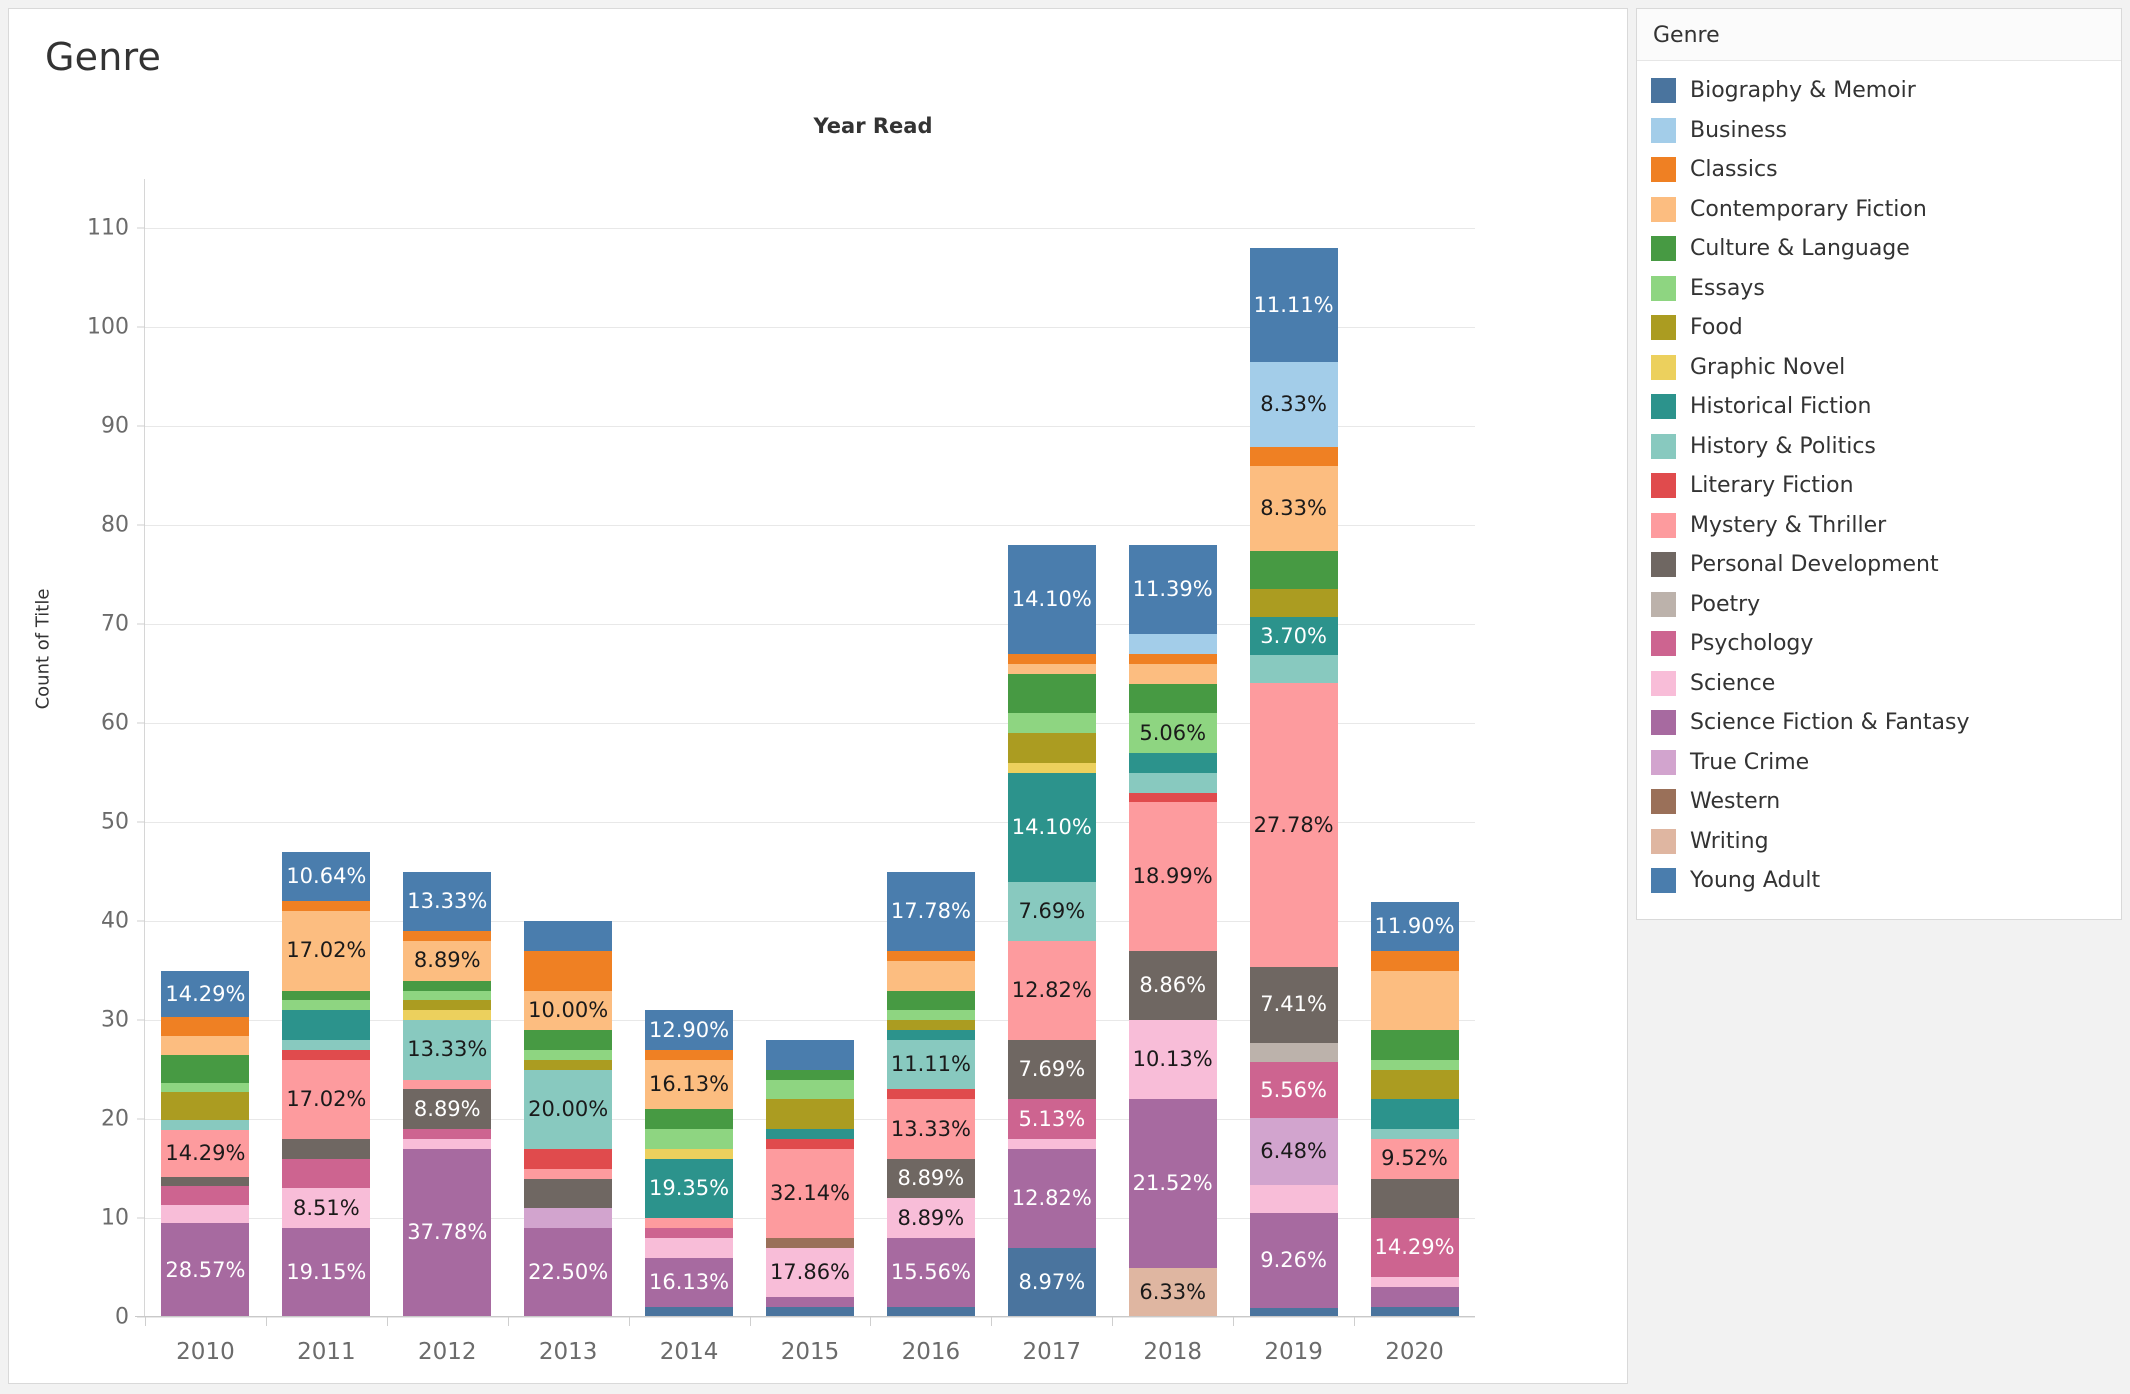 This screenshot has width=2130, height=1394. I want to click on bar-segment: 8.97%, so click(1051, 1282).